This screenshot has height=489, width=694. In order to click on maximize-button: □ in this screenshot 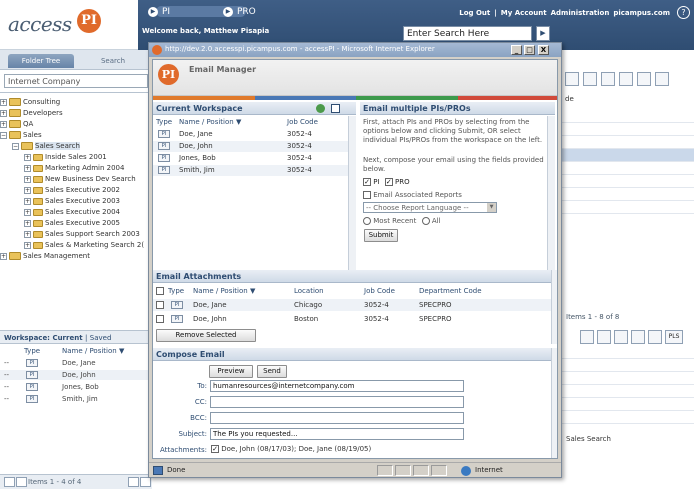, I will do `click(529, 50)`.